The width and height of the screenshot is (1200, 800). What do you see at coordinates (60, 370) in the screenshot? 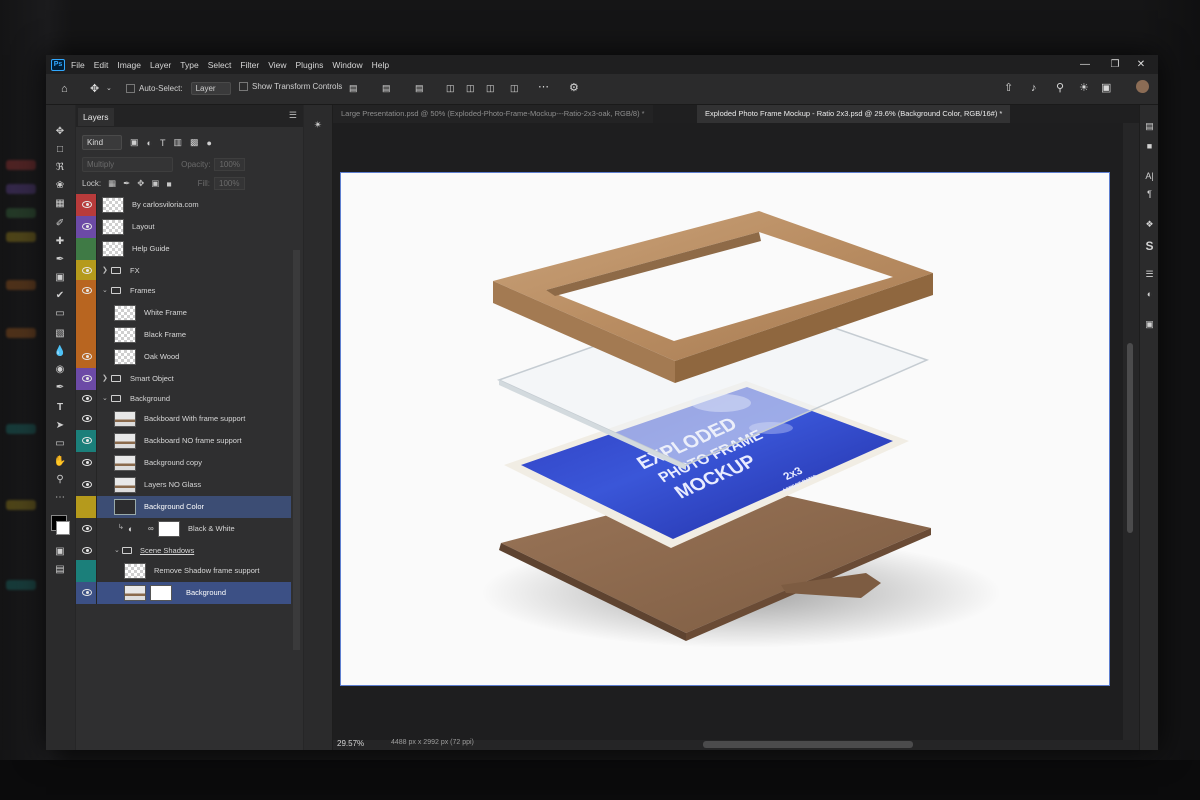
I see `dodge-tool-icon: ◉` at bounding box center [60, 370].